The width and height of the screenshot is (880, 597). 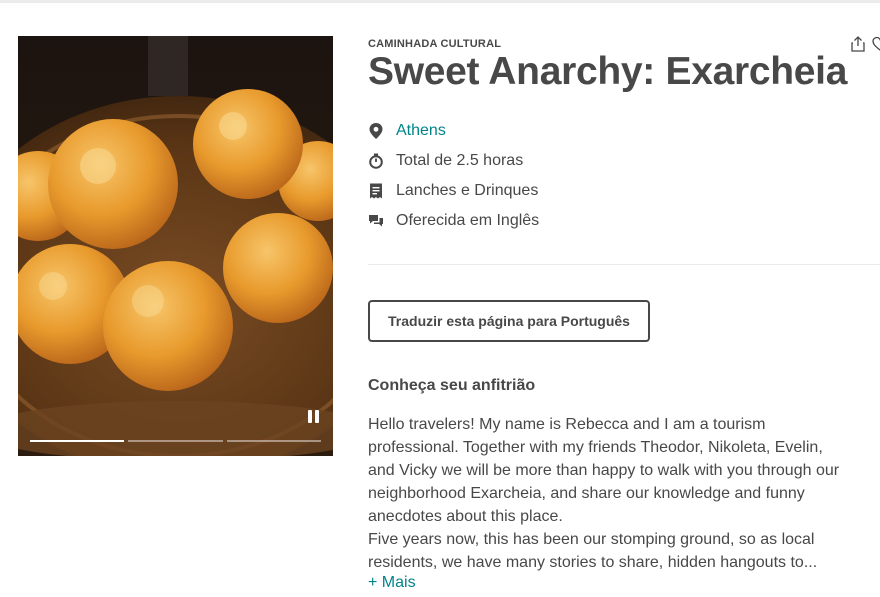 What do you see at coordinates (376, 221) in the screenshot?
I see `chat-bubbles-icon` at bounding box center [376, 221].